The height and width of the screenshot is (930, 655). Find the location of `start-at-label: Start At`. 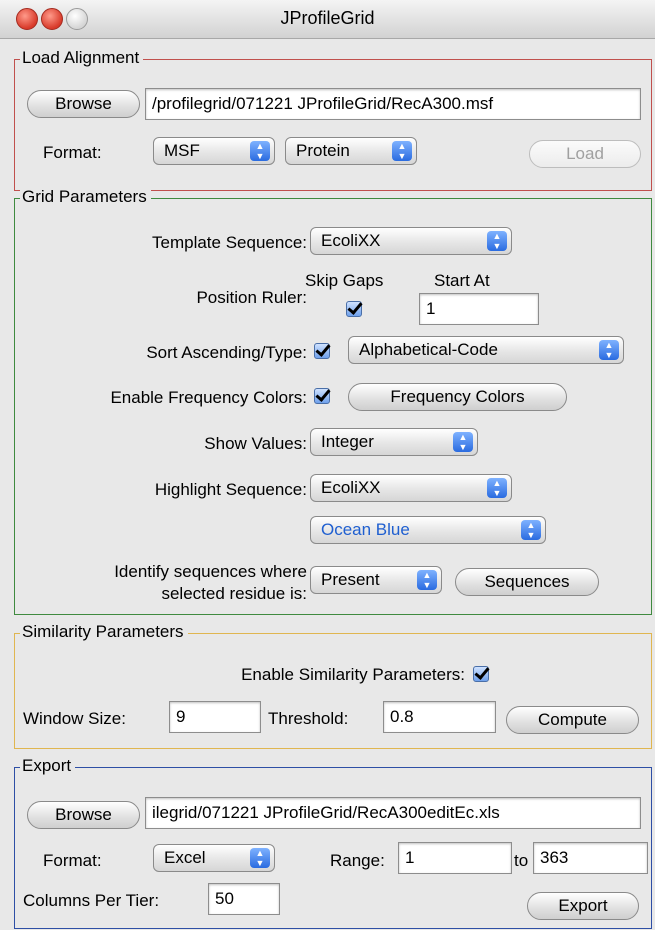

start-at-label: Start At is located at coordinates (462, 280).